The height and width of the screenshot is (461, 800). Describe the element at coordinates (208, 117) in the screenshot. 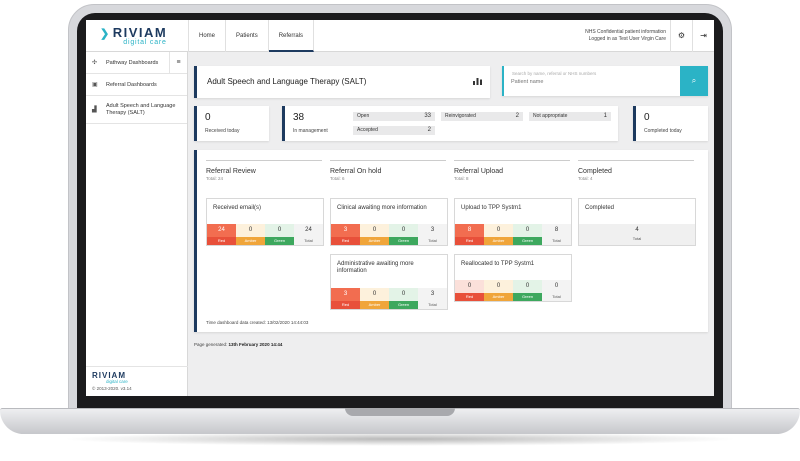

I see `received-today-value: 0` at that location.